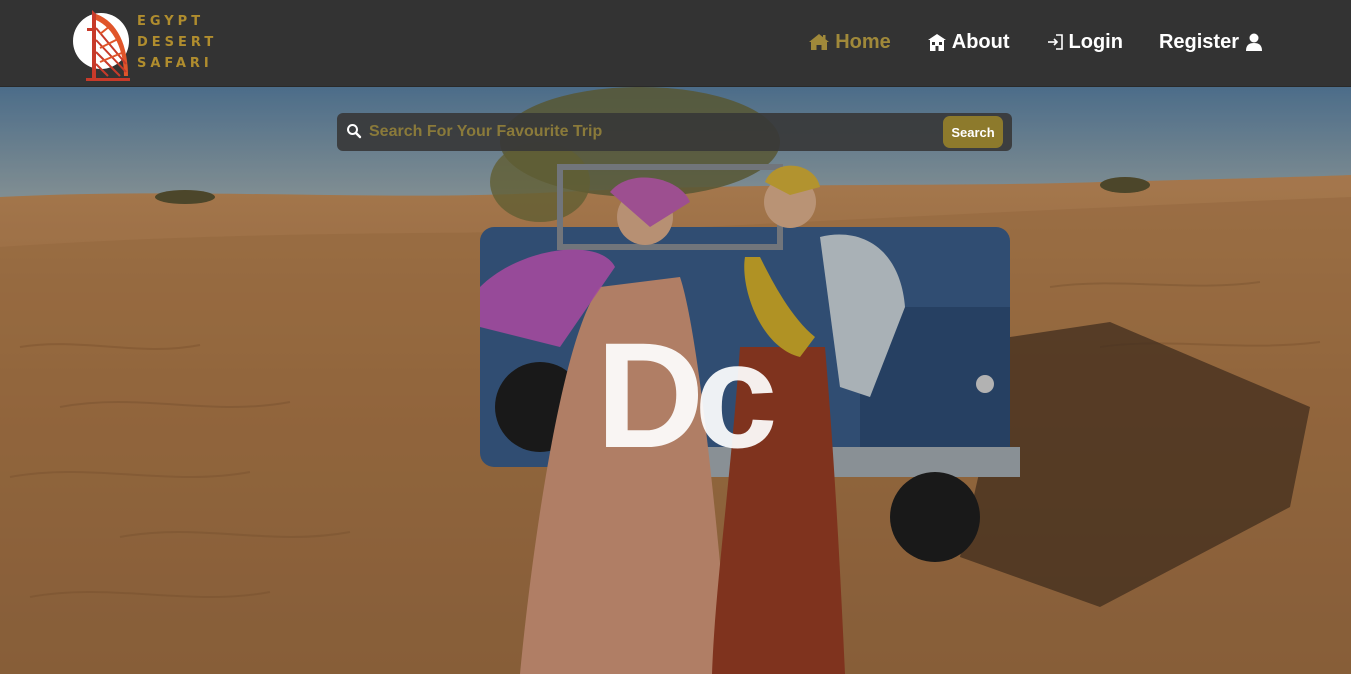  Describe the element at coordinates (171, 21) in the screenshot. I see `logo-line: EGYPT` at that location.